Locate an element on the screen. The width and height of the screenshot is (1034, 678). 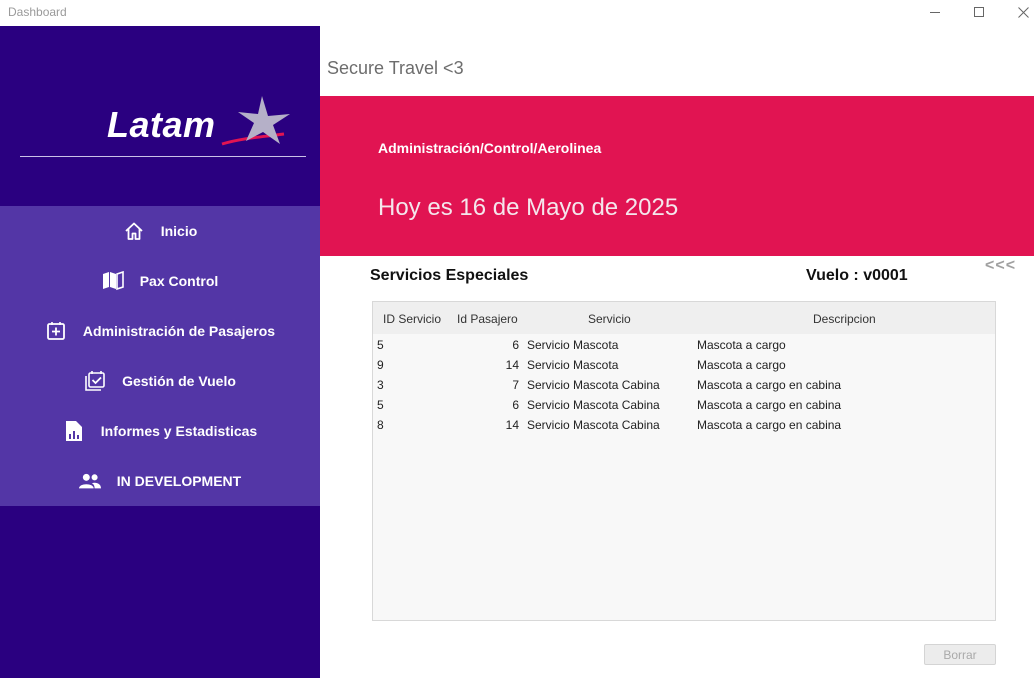
column-header: Id Pasajero is located at coordinates (487, 319).